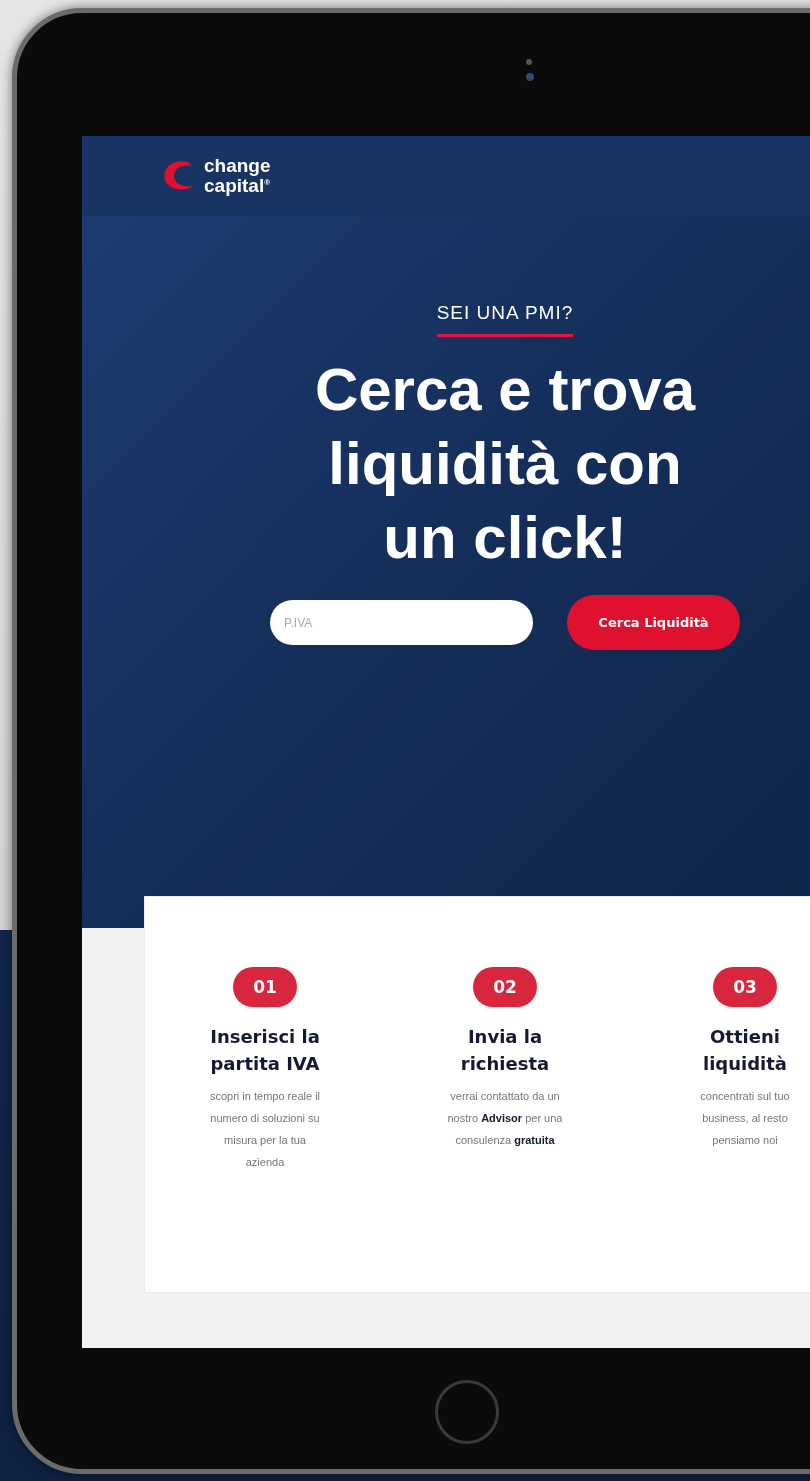  I want to click on step-number: 03, so click(745, 987).